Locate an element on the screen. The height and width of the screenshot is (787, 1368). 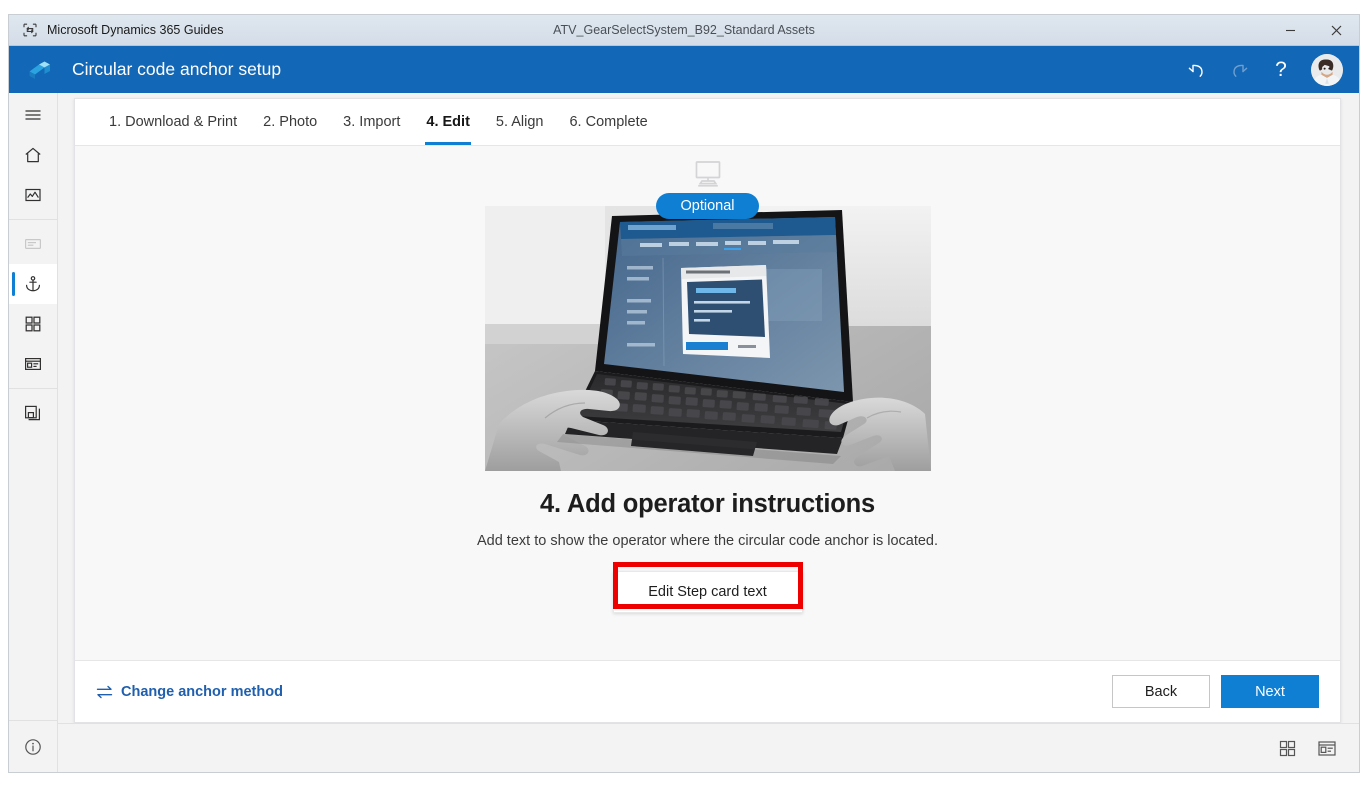
sidebar-item-apps is located at coordinates (33, 324).